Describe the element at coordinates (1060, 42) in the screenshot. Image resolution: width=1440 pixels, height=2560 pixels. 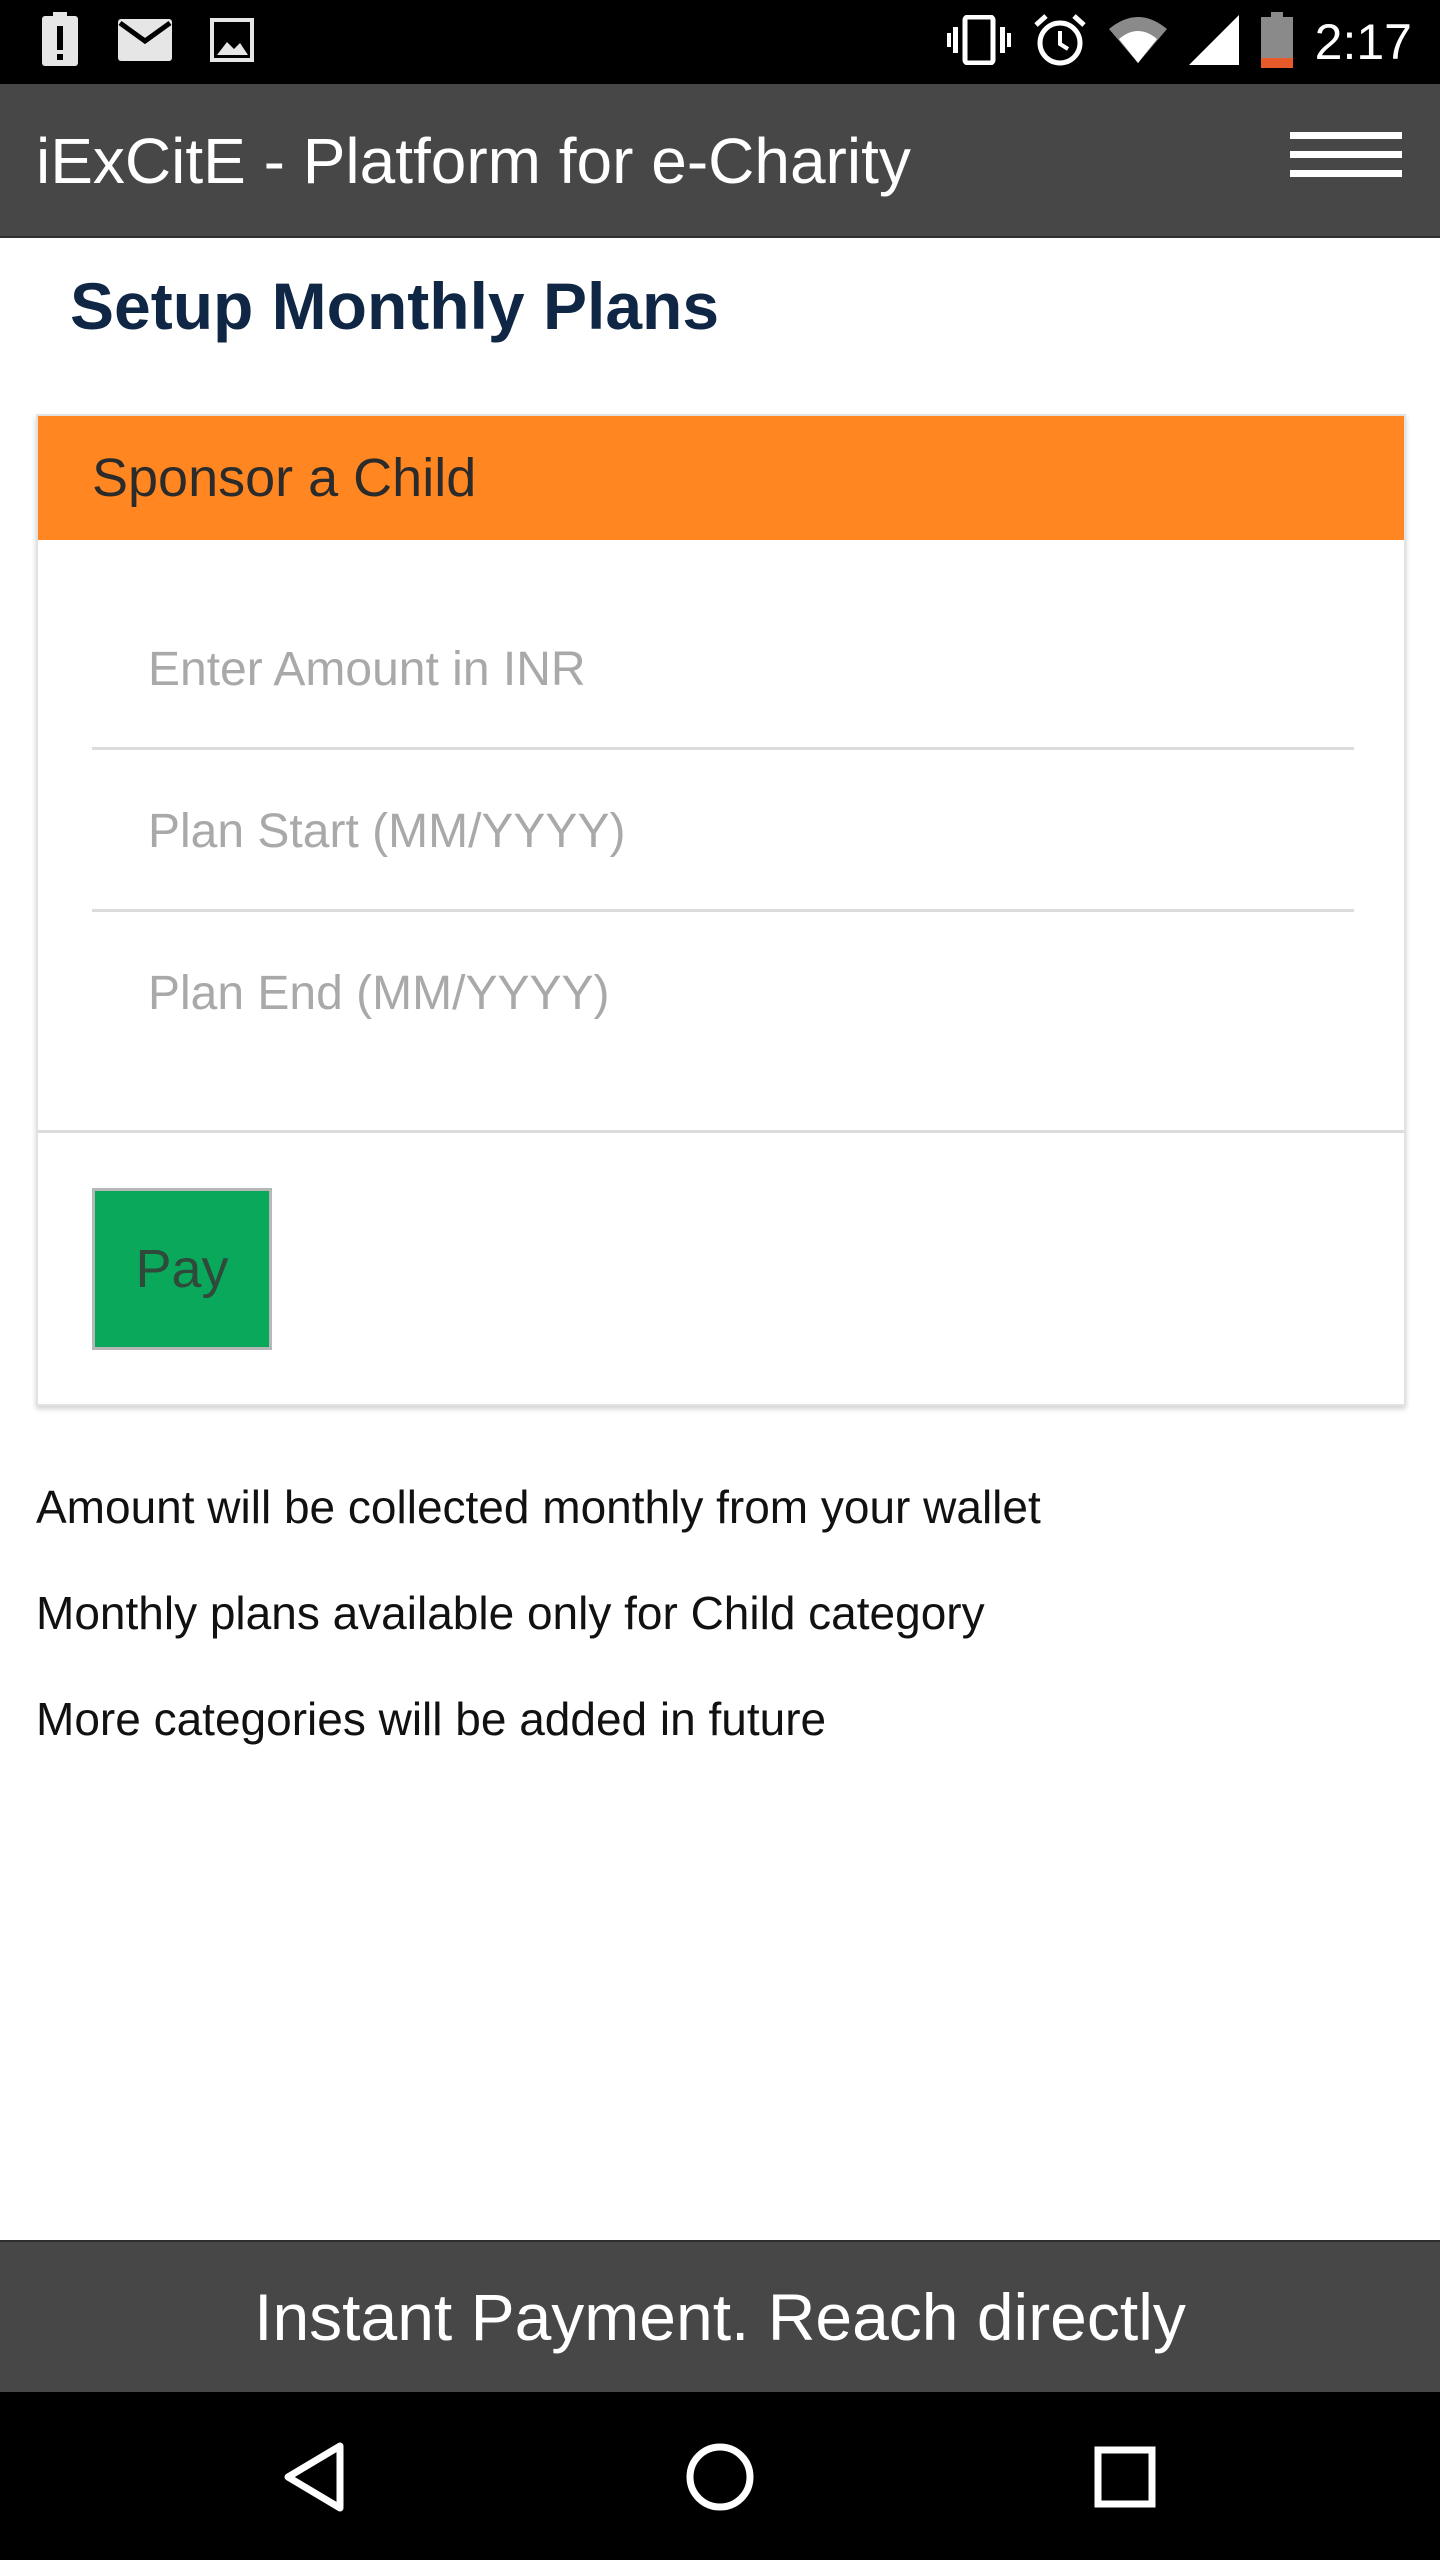
I see `alarm-icon` at that location.